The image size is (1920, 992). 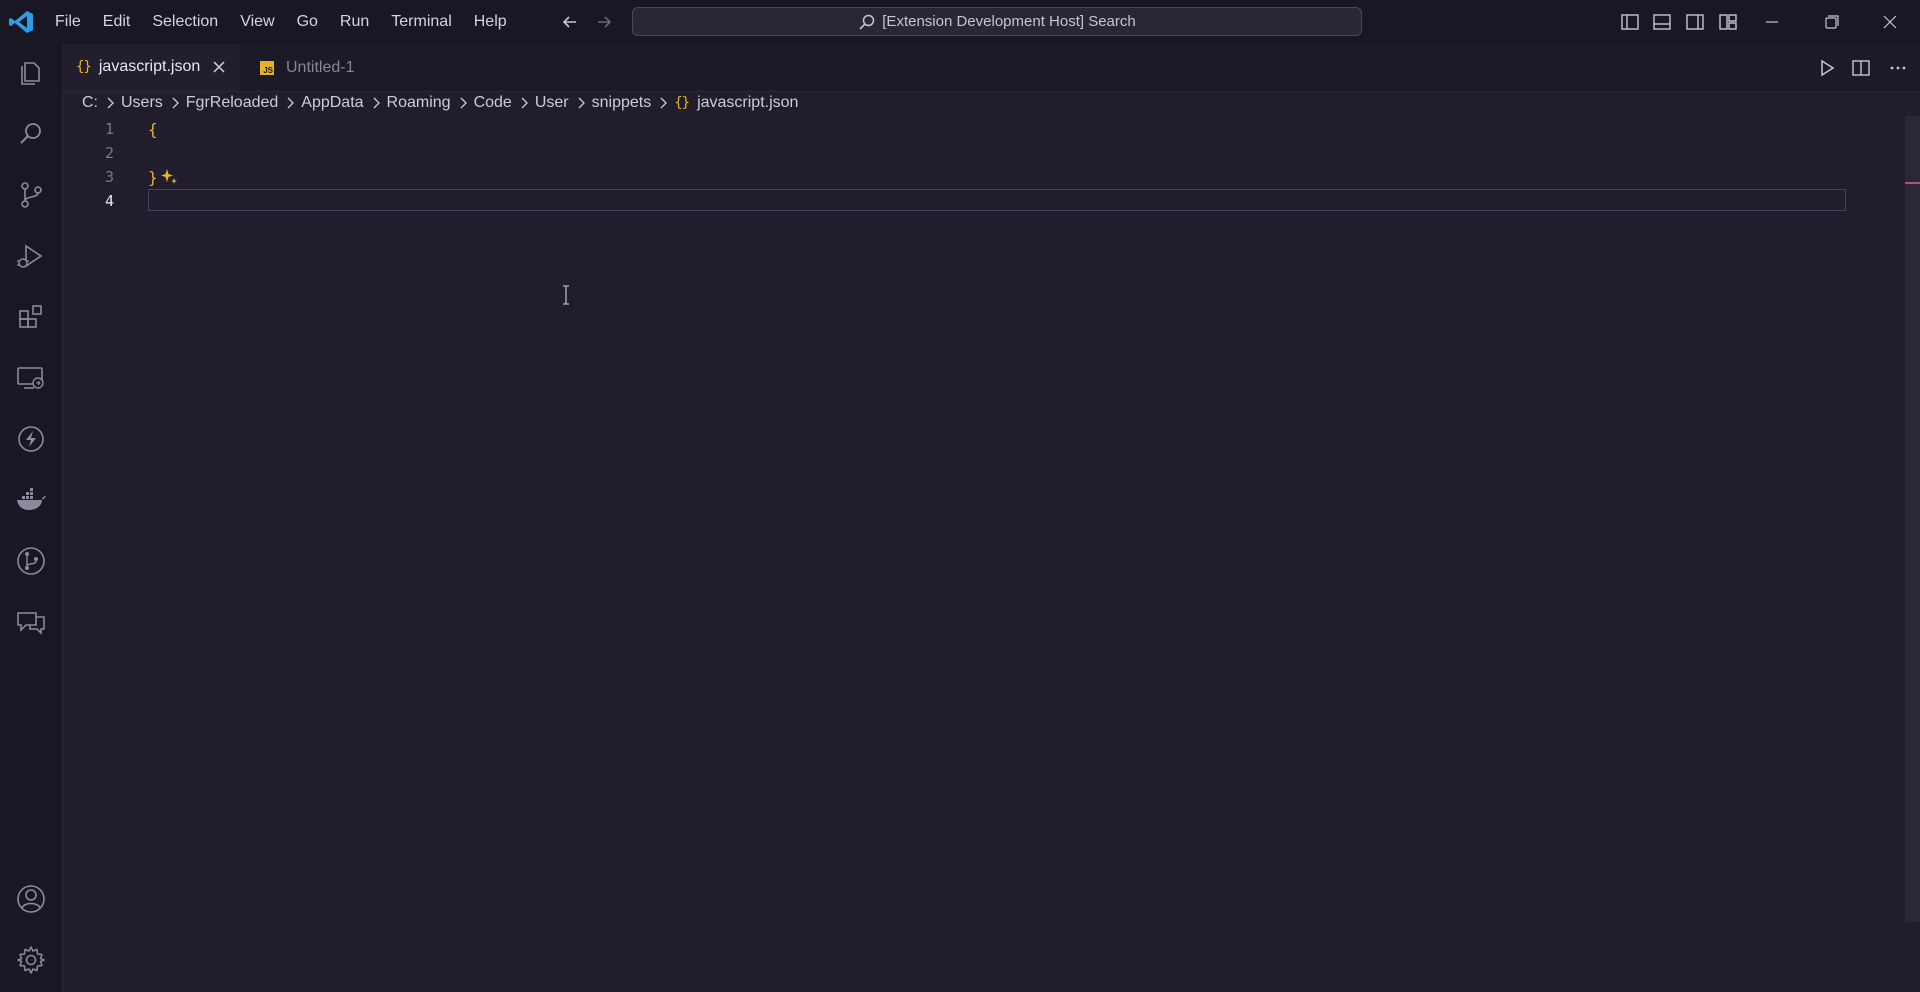 I want to click on overview-ruler-marker, so click(x=1912, y=183).